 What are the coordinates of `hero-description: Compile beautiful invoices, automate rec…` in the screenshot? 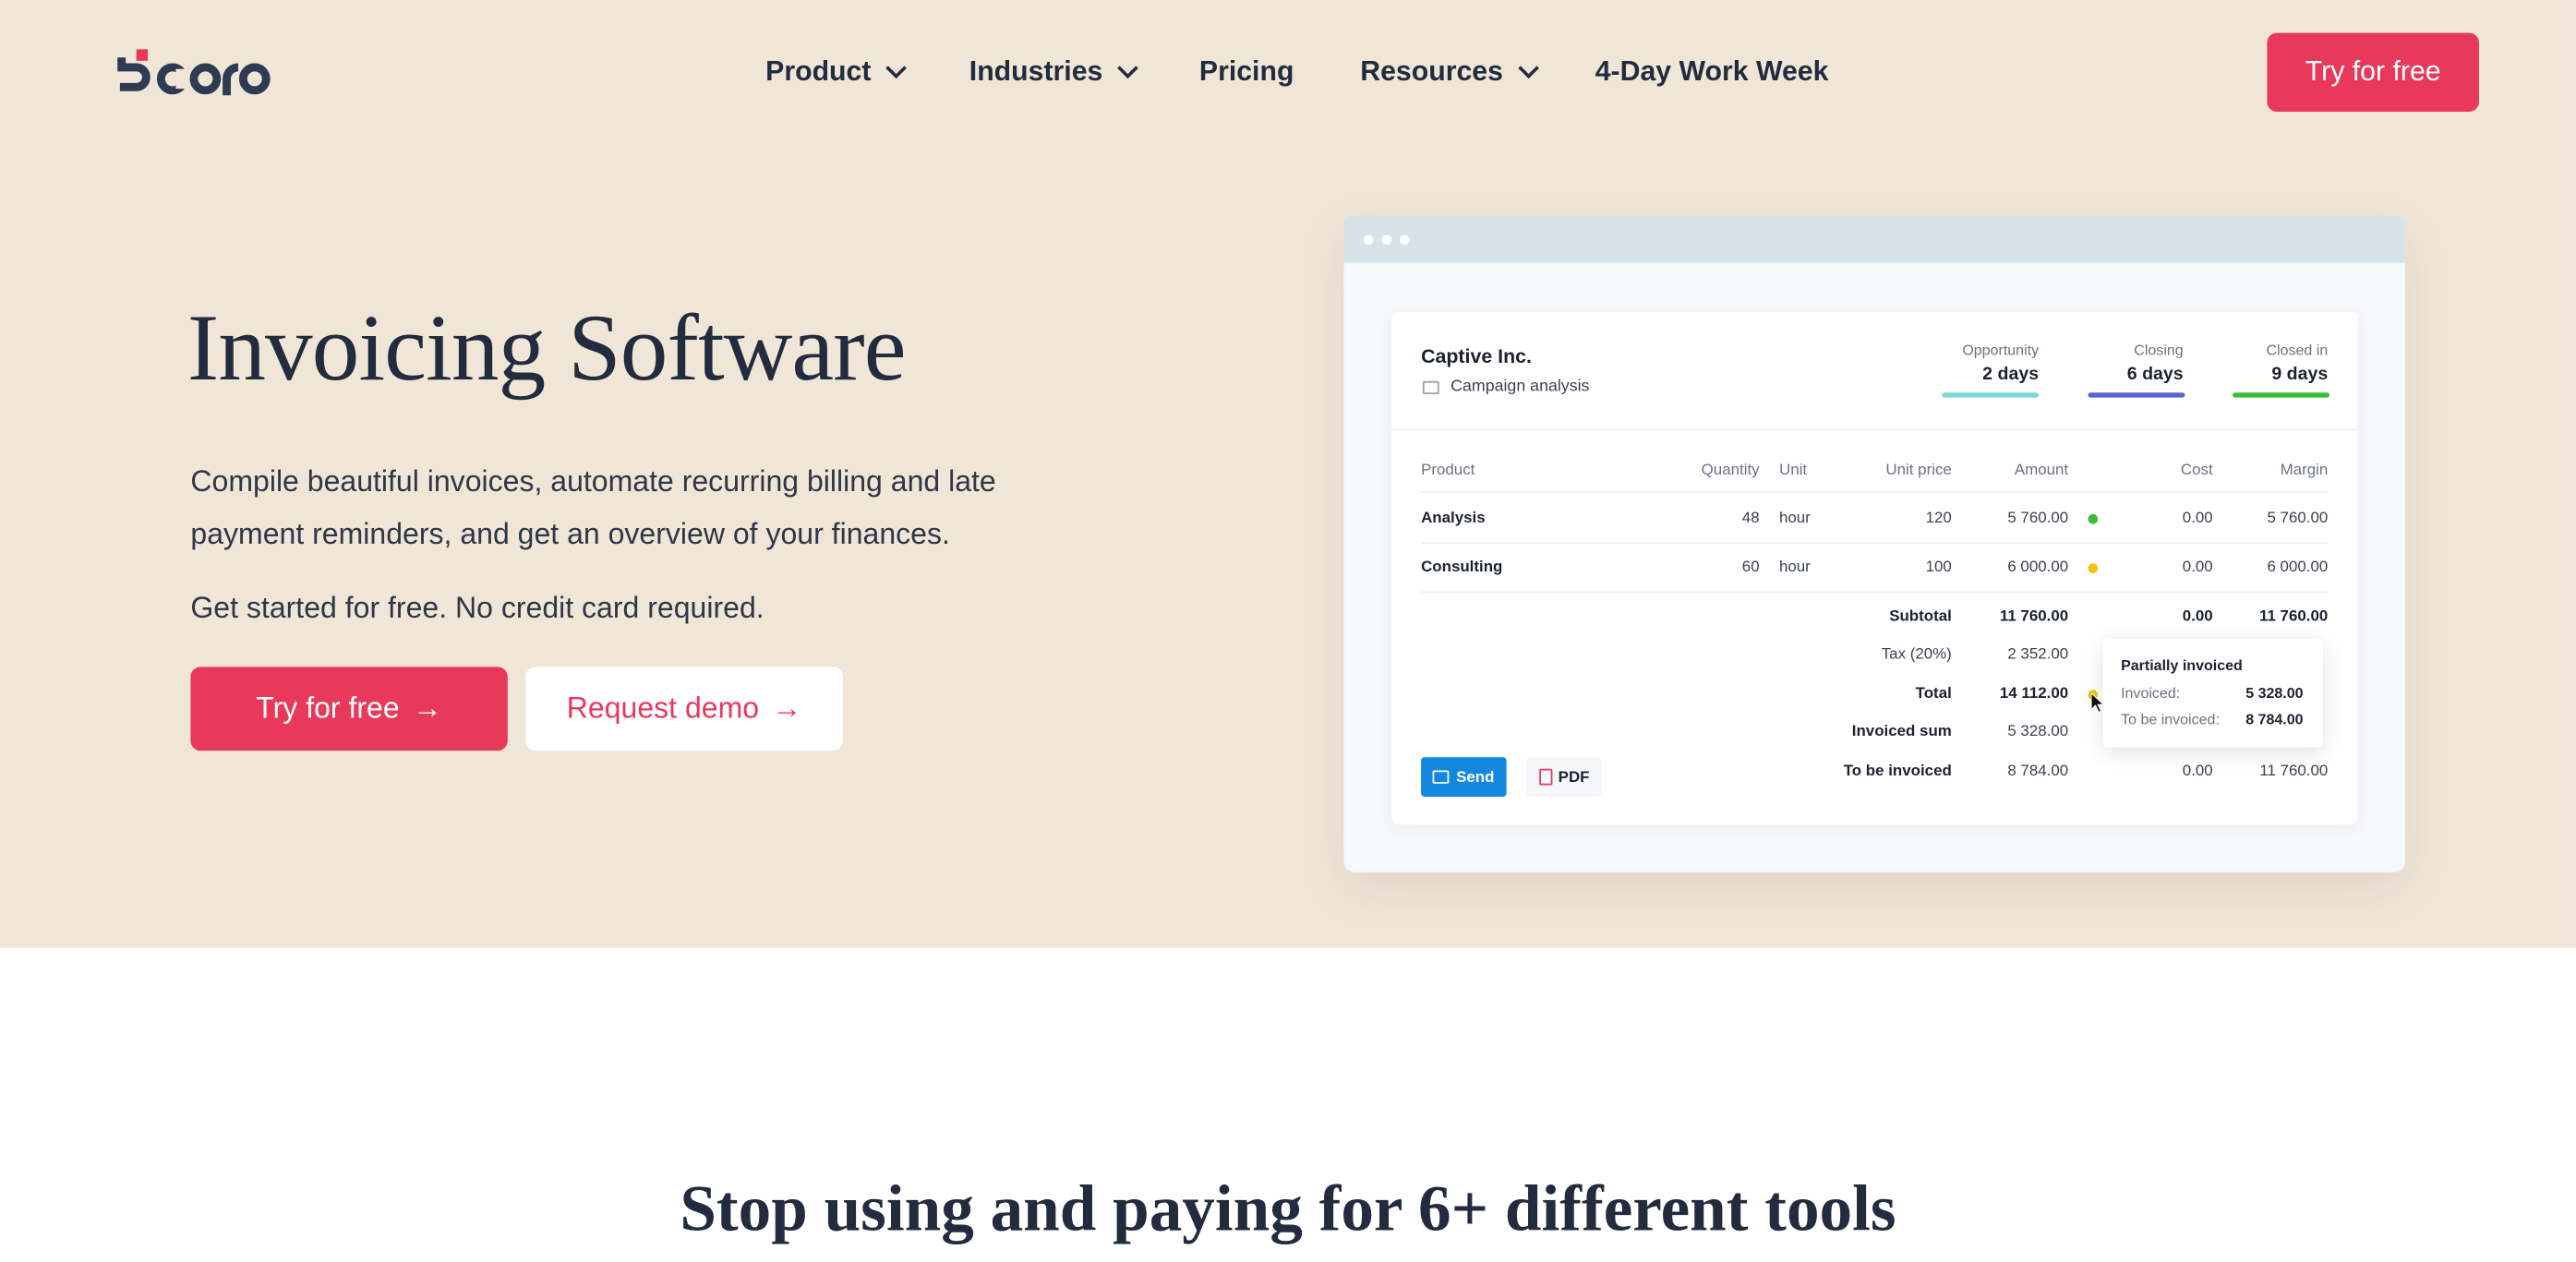 It's located at (593, 507).